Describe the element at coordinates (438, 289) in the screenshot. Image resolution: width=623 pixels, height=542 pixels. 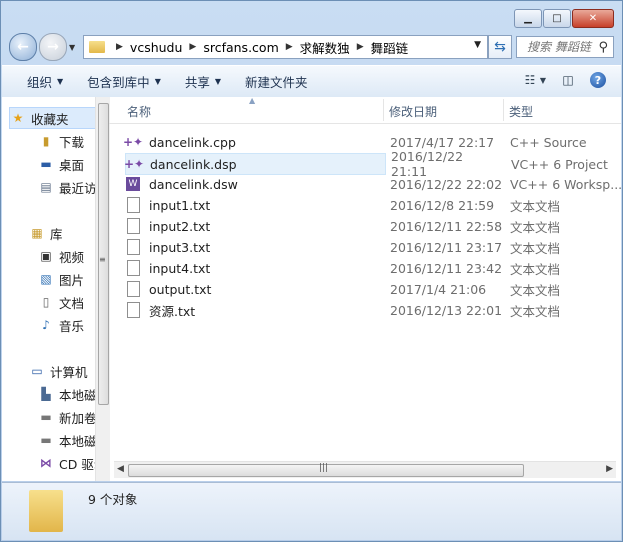
I see `file-date: 2017/1/4 21:06` at that location.